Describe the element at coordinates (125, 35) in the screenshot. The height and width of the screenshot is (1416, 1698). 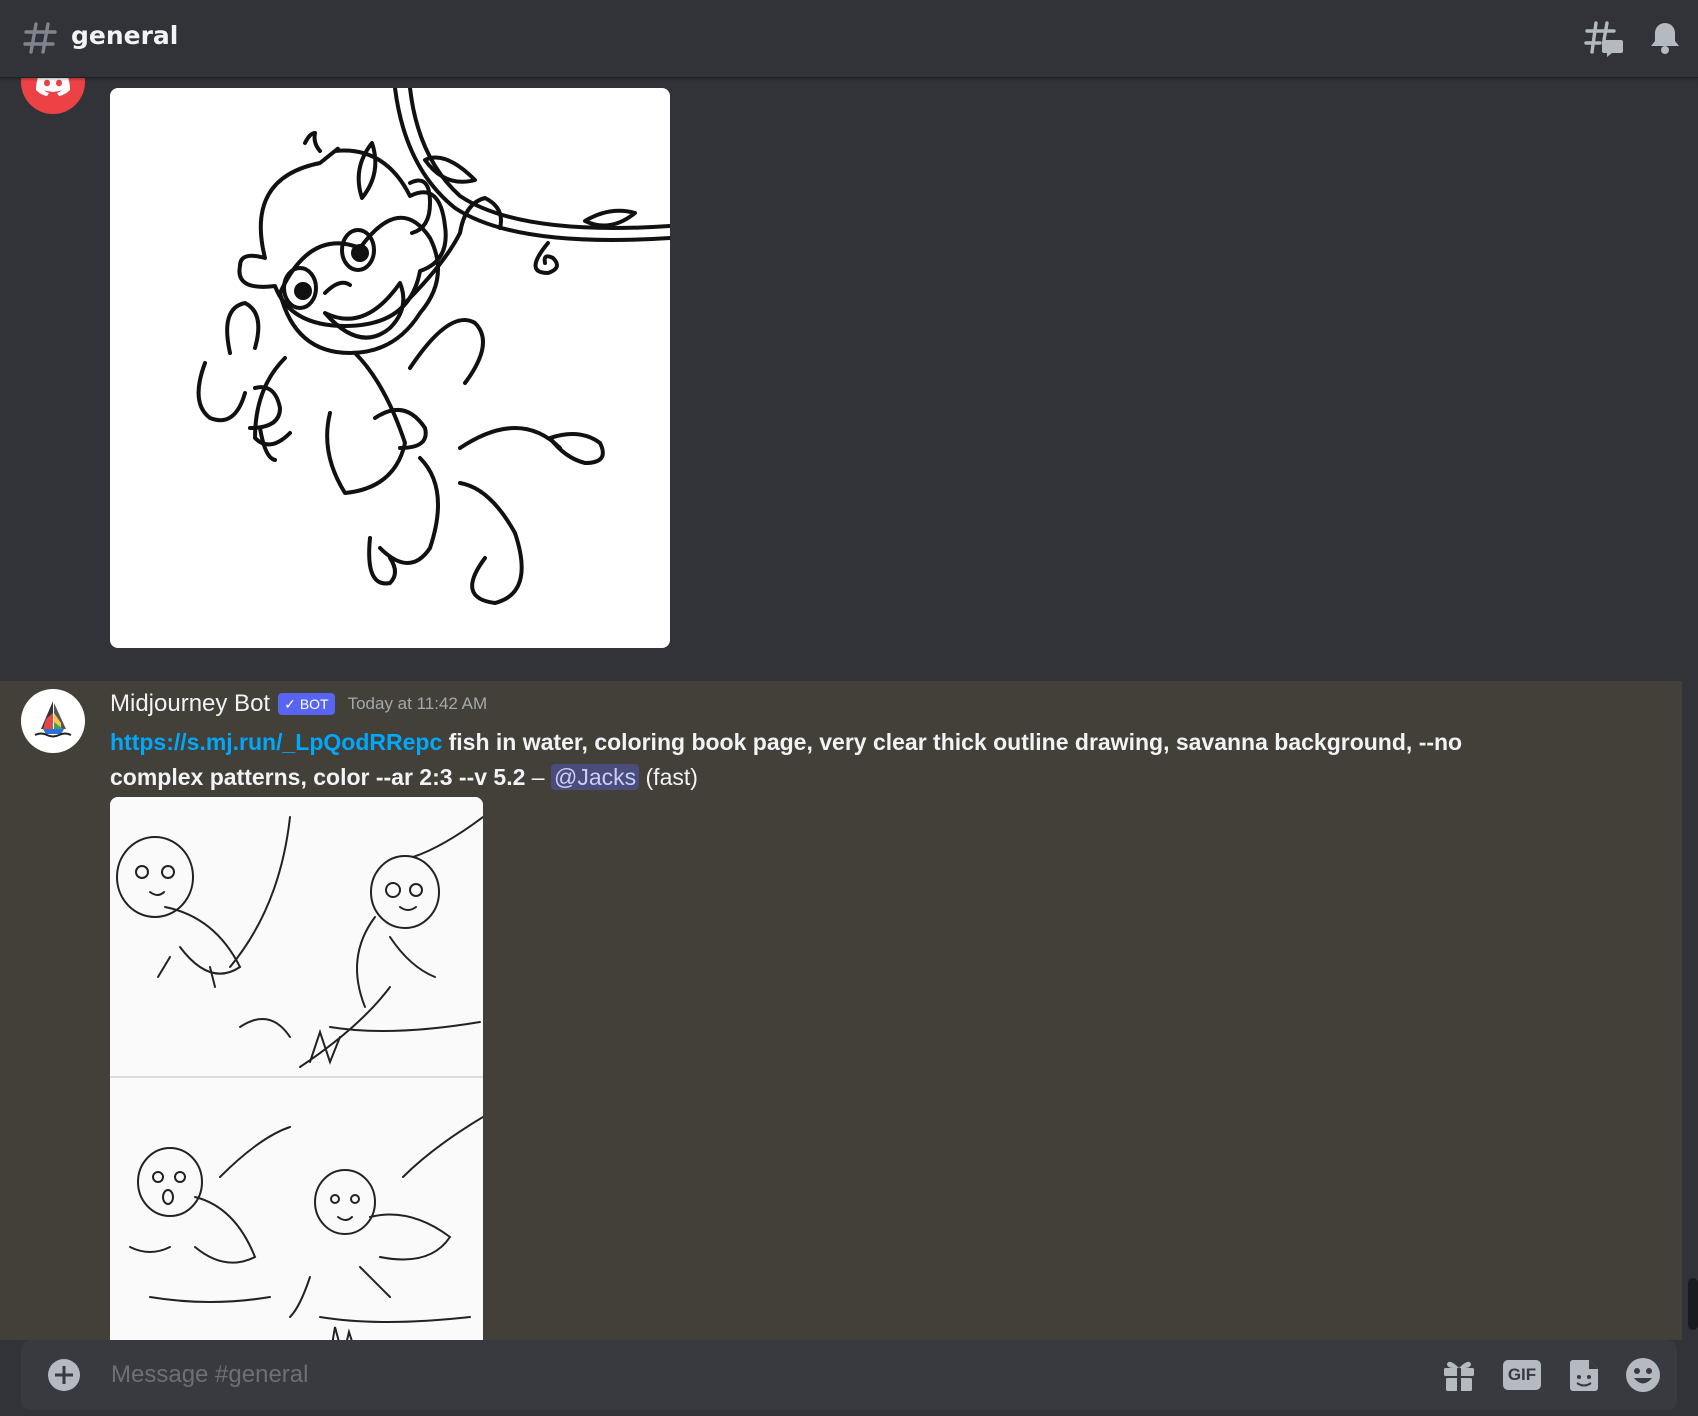
I see `channel-name: general` at that location.